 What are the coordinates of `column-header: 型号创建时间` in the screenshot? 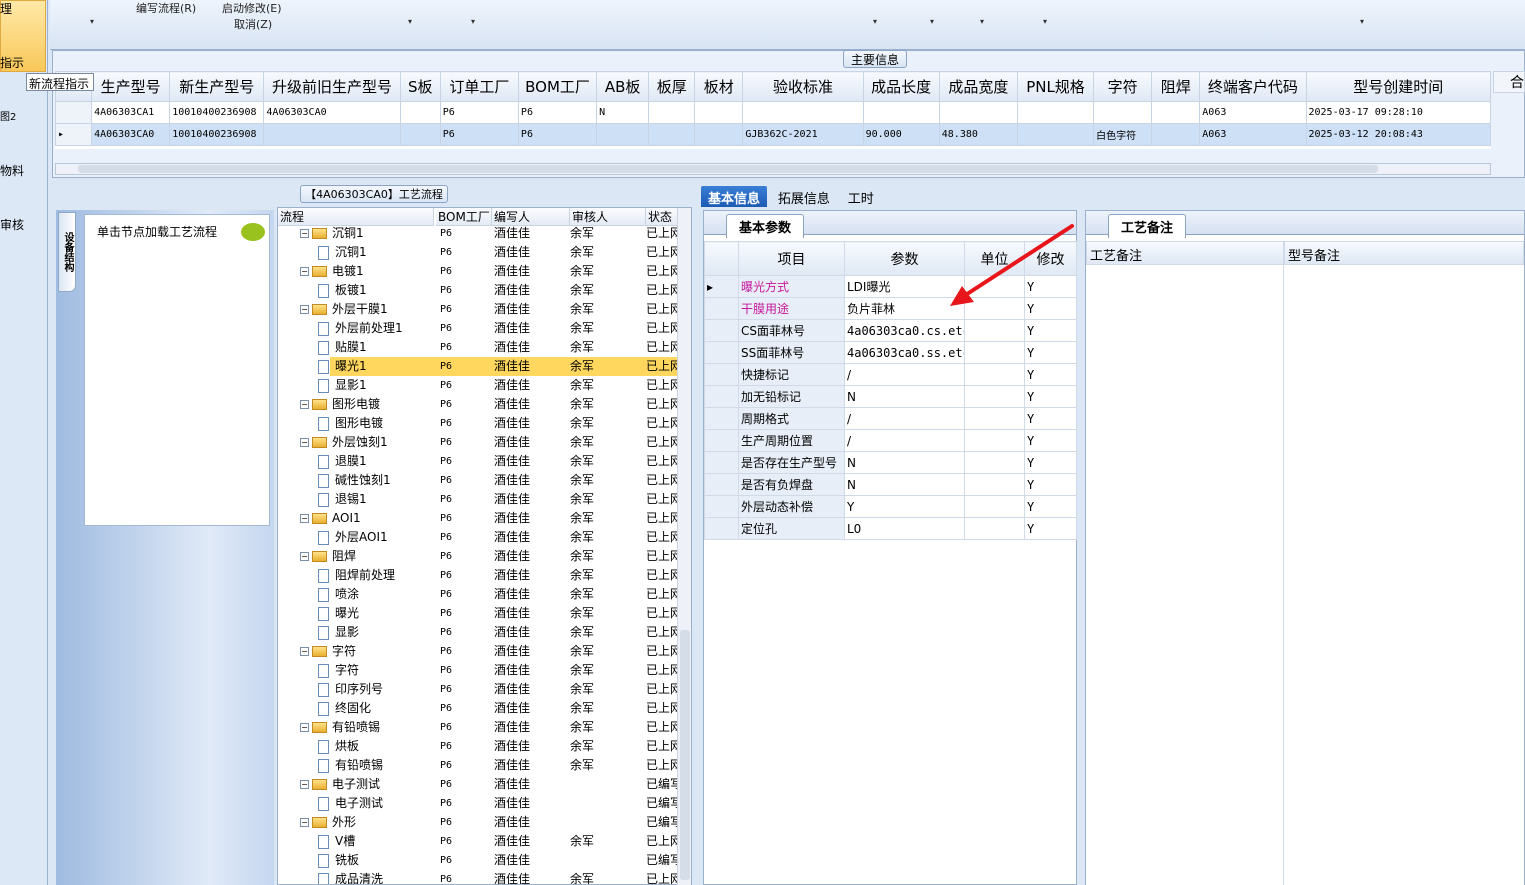 It's located at (1398, 86).